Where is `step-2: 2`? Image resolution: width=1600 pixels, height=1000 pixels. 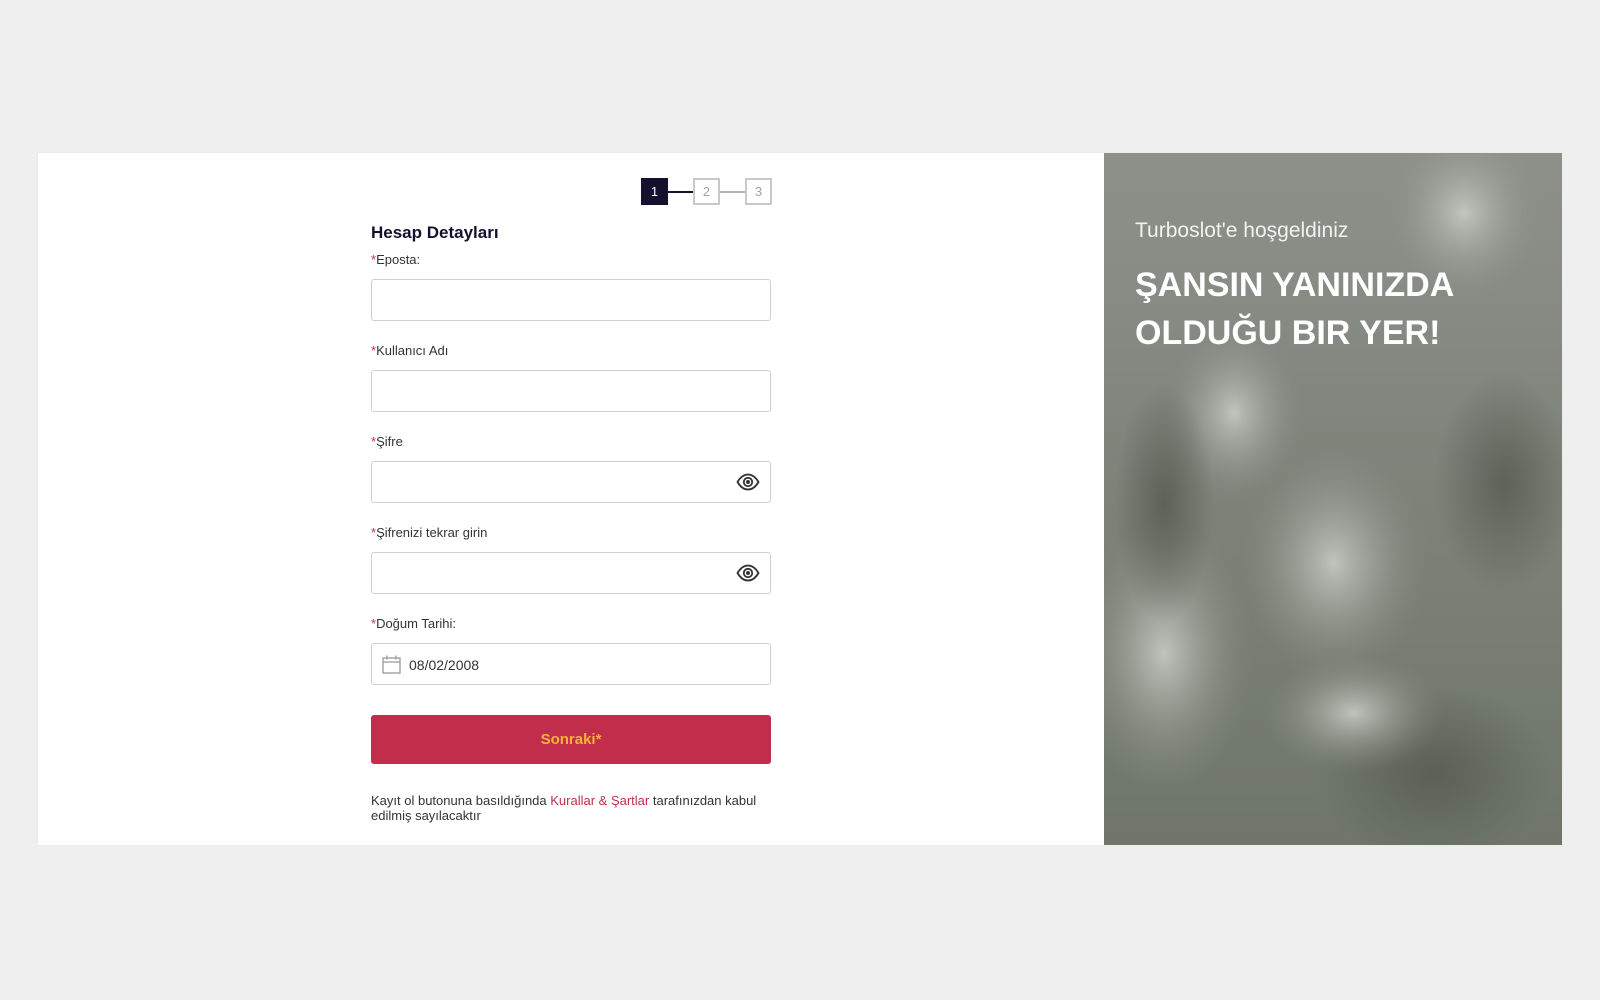
step-2: 2 is located at coordinates (706, 191).